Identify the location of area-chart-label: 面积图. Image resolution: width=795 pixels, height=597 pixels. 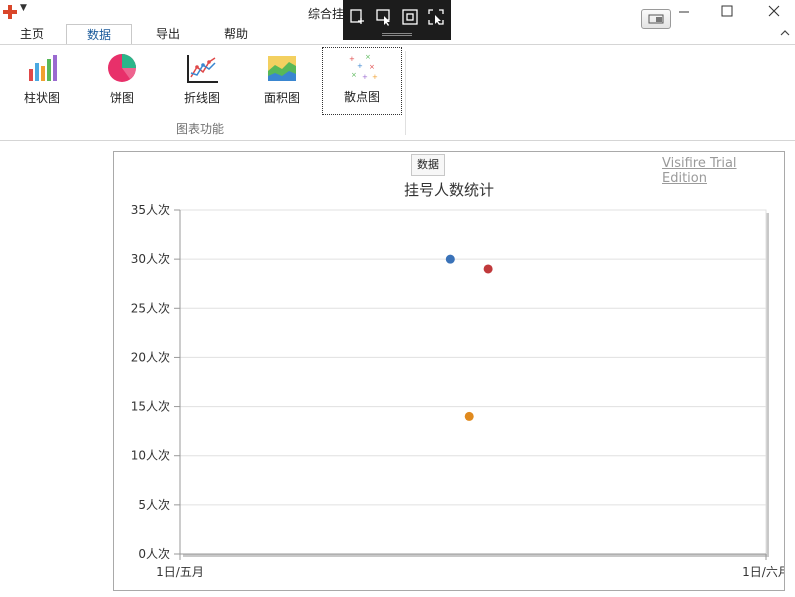
(281, 98).